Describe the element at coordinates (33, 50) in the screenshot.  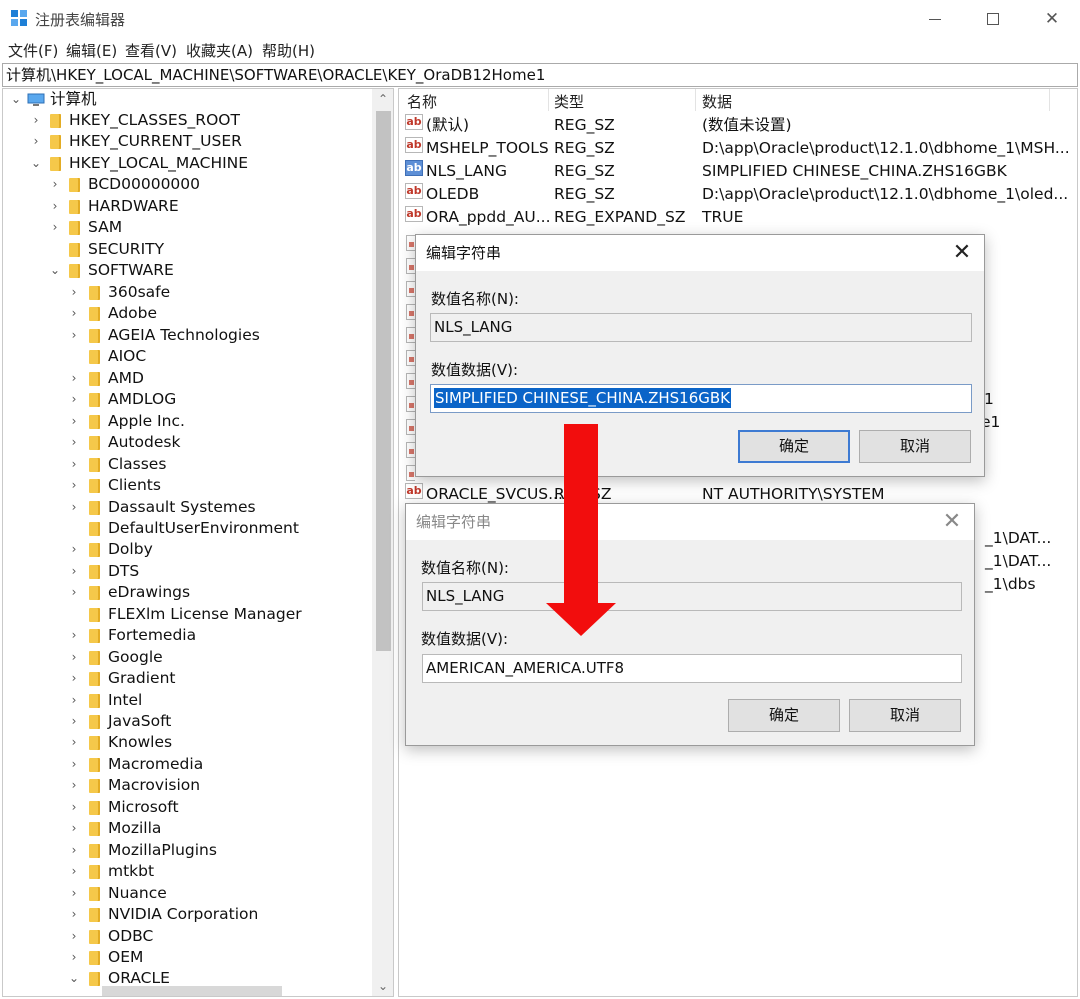
I see `menu-file: 文件(F)` at that location.